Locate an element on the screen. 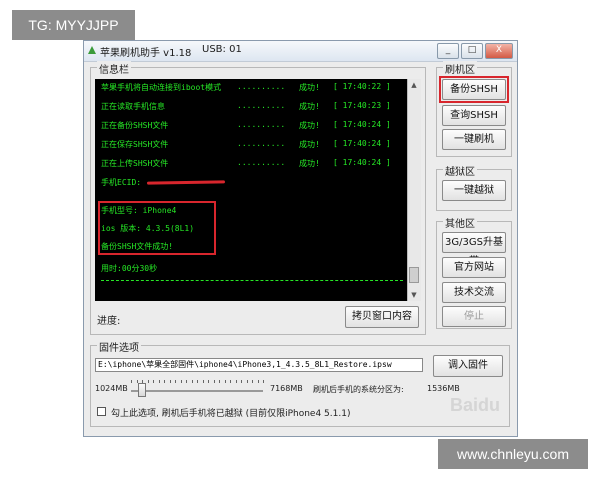 The height and width of the screenshot is (480, 600). top-left-watermark: TG: MYYJJPP is located at coordinates (73, 25).